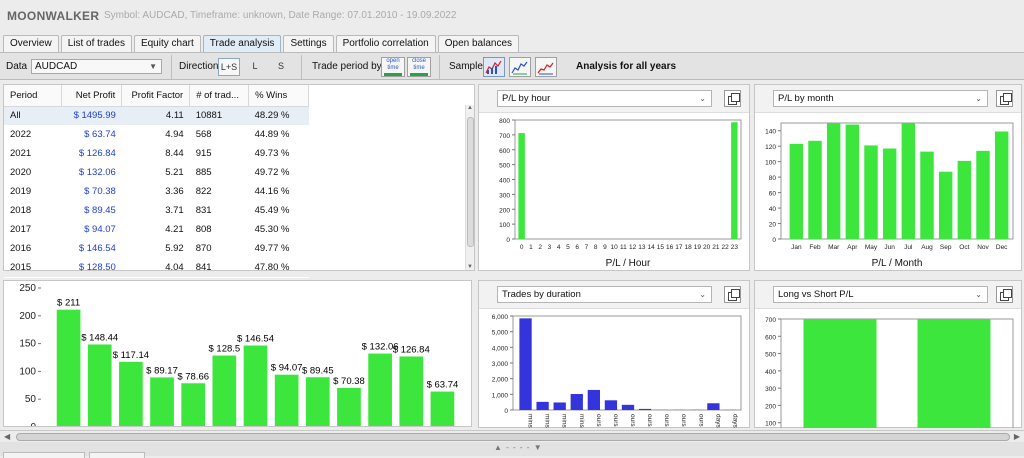 This screenshot has height=458, width=1024. I want to click on table-row: 2020$ 132.065.2188549.72 %, so click(156, 172).